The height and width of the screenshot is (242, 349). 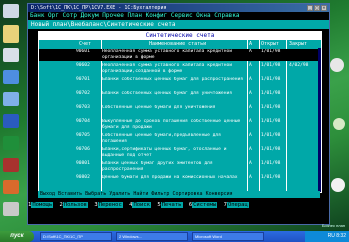 I want to click on start-button: пуск, so click(x=17, y=236).